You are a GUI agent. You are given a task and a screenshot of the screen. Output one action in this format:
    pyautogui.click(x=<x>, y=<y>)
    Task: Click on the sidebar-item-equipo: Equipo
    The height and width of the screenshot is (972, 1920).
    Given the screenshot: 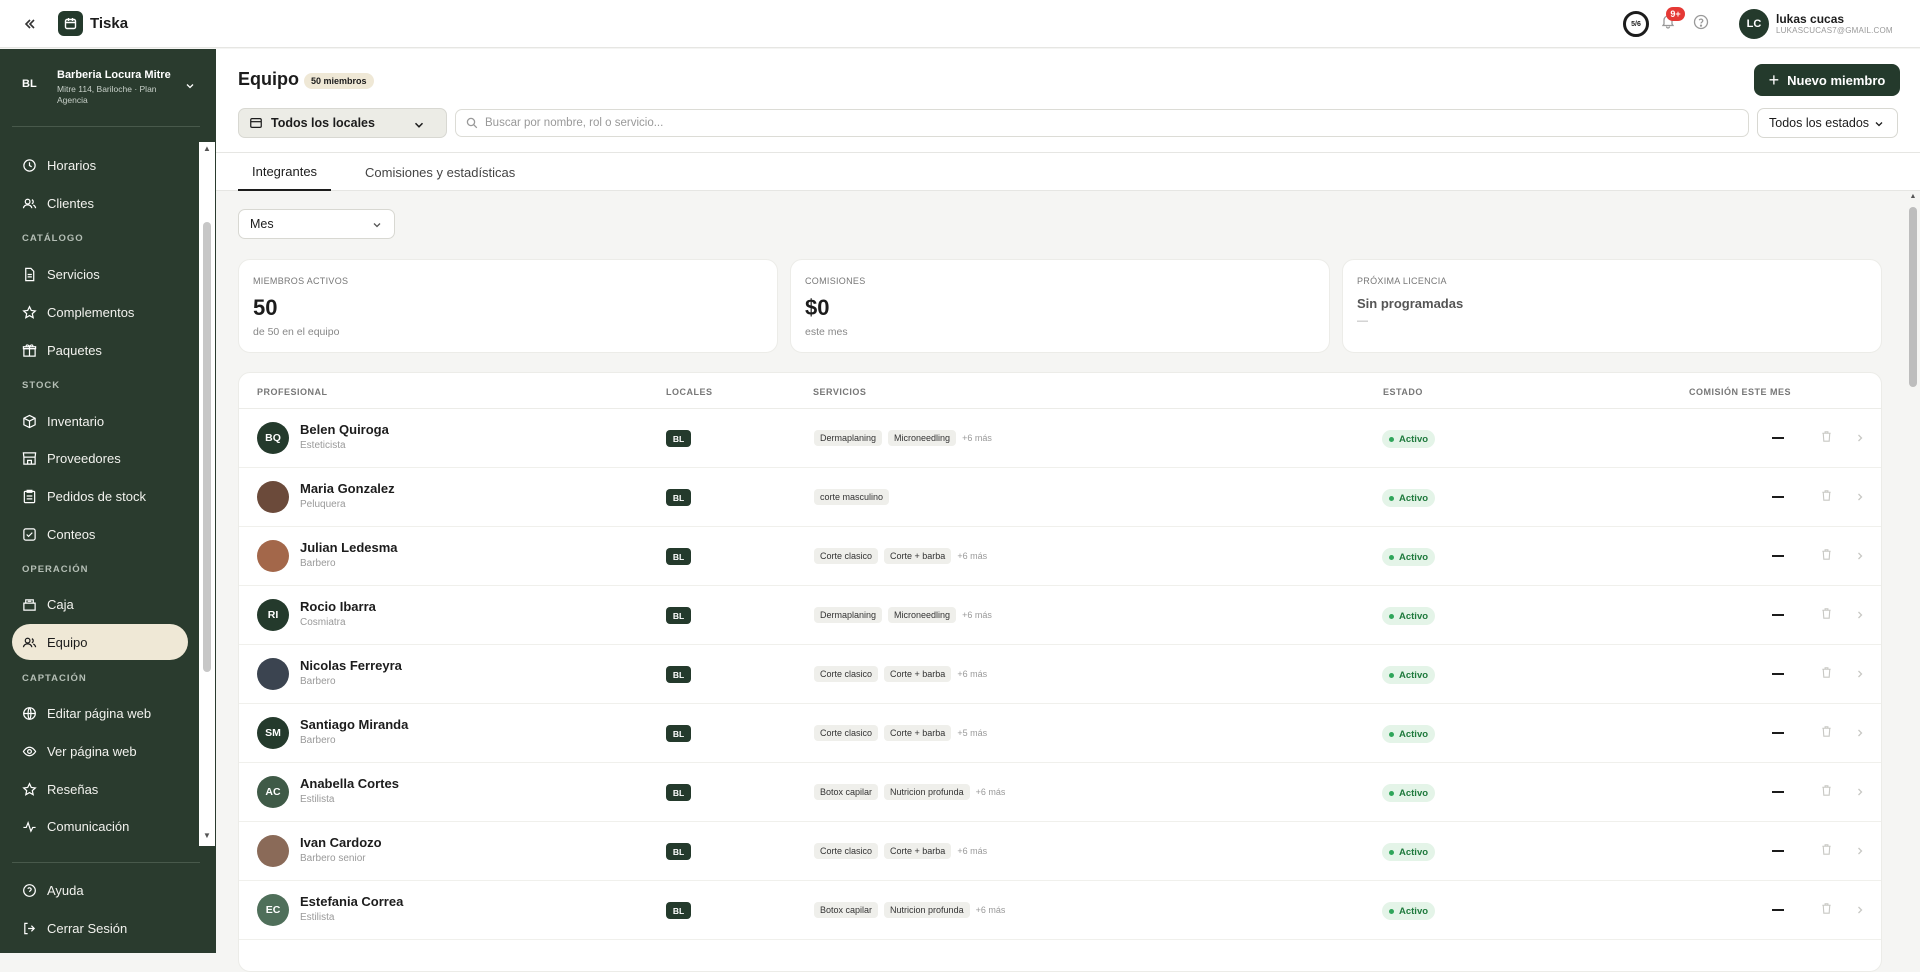 What is the action you would take?
    pyautogui.click(x=100, y=642)
    